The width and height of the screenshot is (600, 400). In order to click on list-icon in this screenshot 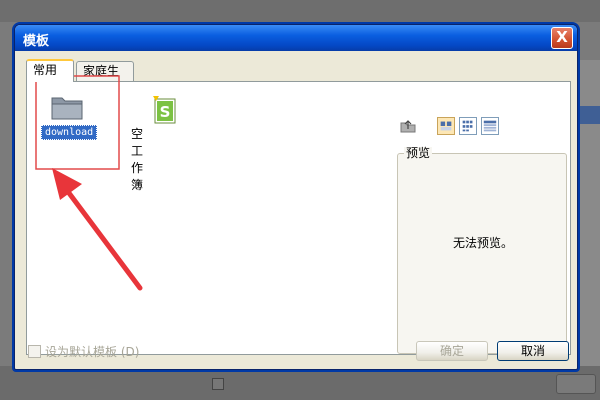, I will do `click(467, 126)`.